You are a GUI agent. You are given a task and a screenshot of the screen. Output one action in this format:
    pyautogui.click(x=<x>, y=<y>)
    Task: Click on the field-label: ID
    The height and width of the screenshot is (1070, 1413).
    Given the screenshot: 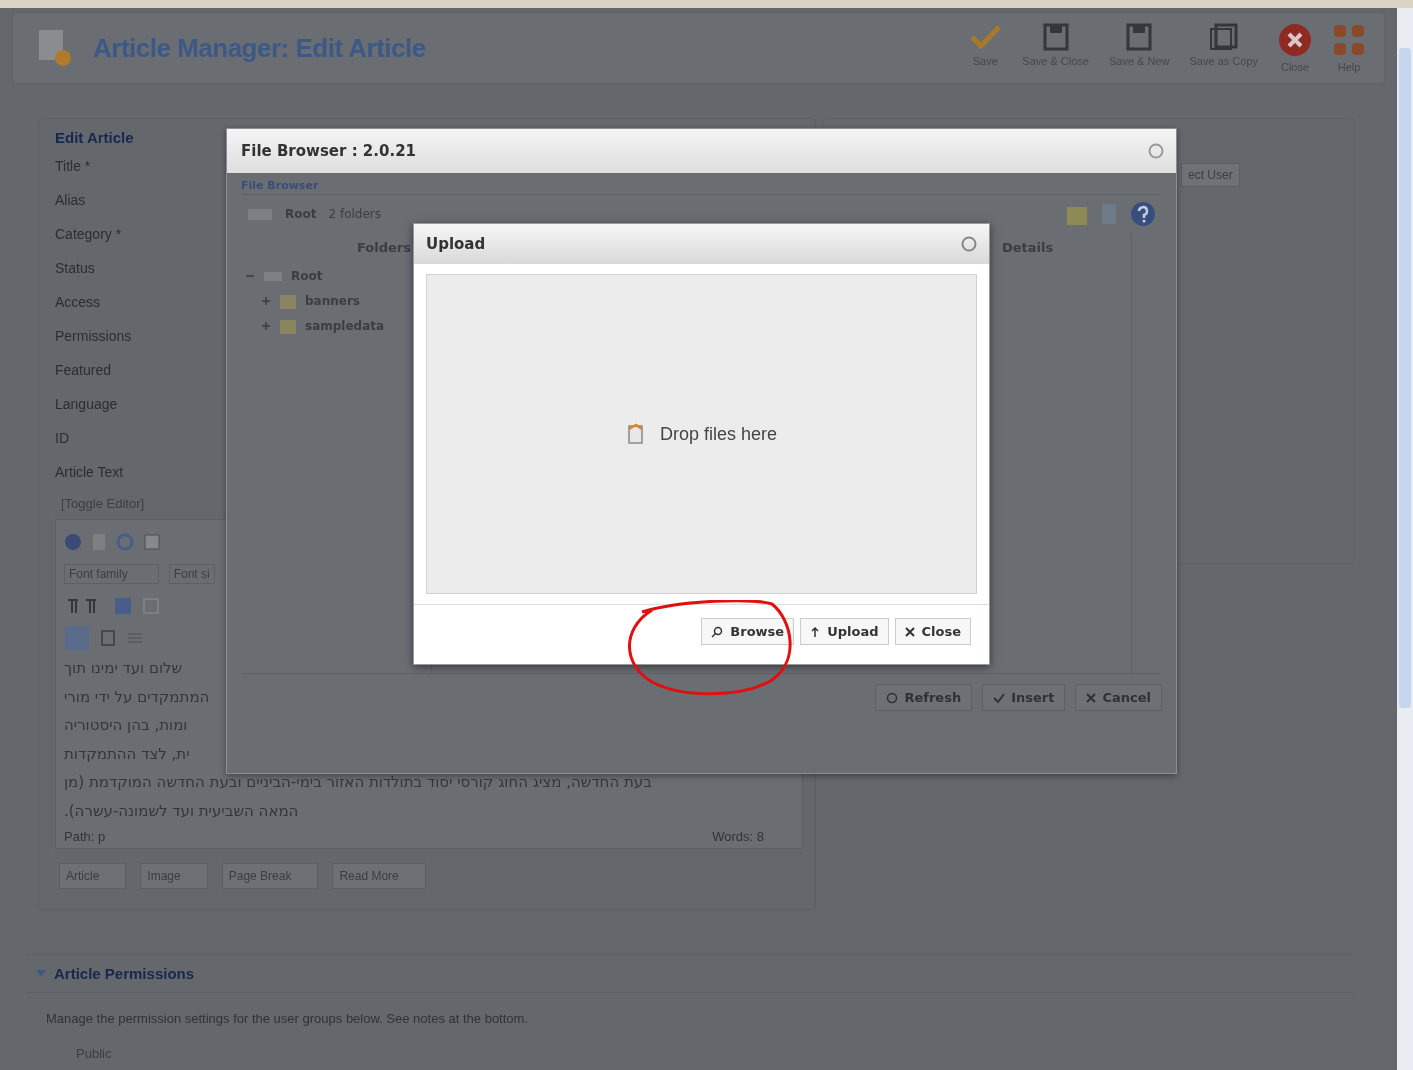 What is the action you would take?
    pyautogui.click(x=62, y=438)
    